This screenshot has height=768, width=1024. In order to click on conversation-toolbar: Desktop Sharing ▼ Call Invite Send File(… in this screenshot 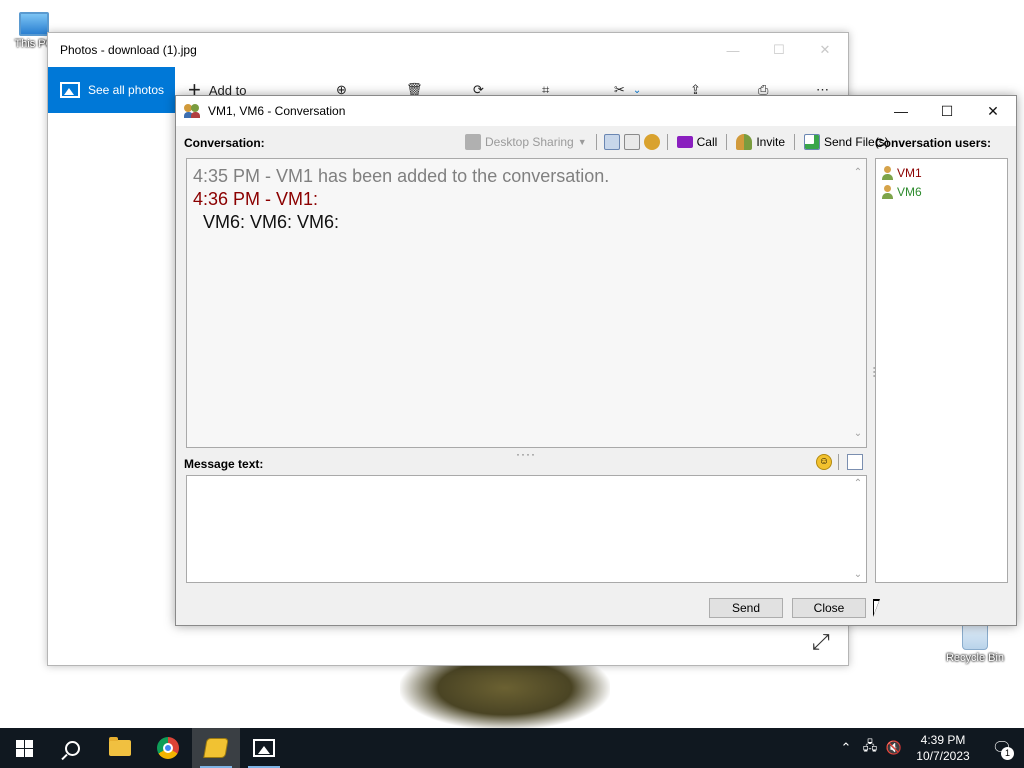, I will do `click(677, 142)`.